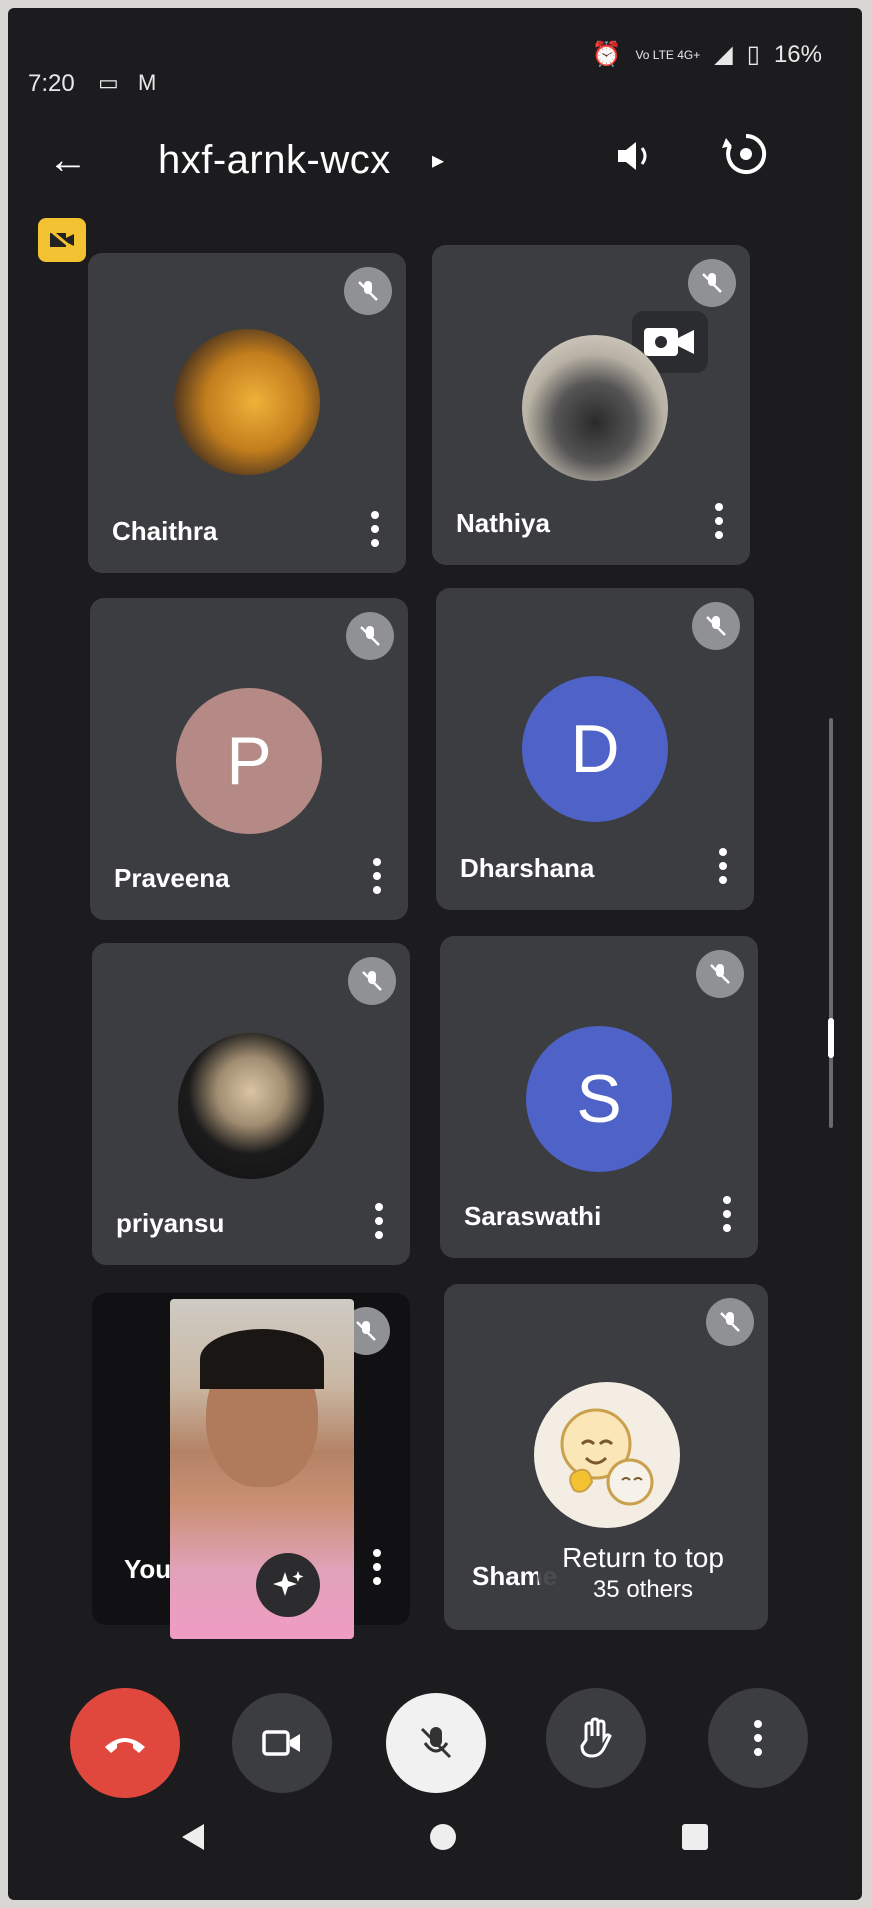 The height and width of the screenshot is (1908, 872). I want to click on avatar: P, so click(249, 761).